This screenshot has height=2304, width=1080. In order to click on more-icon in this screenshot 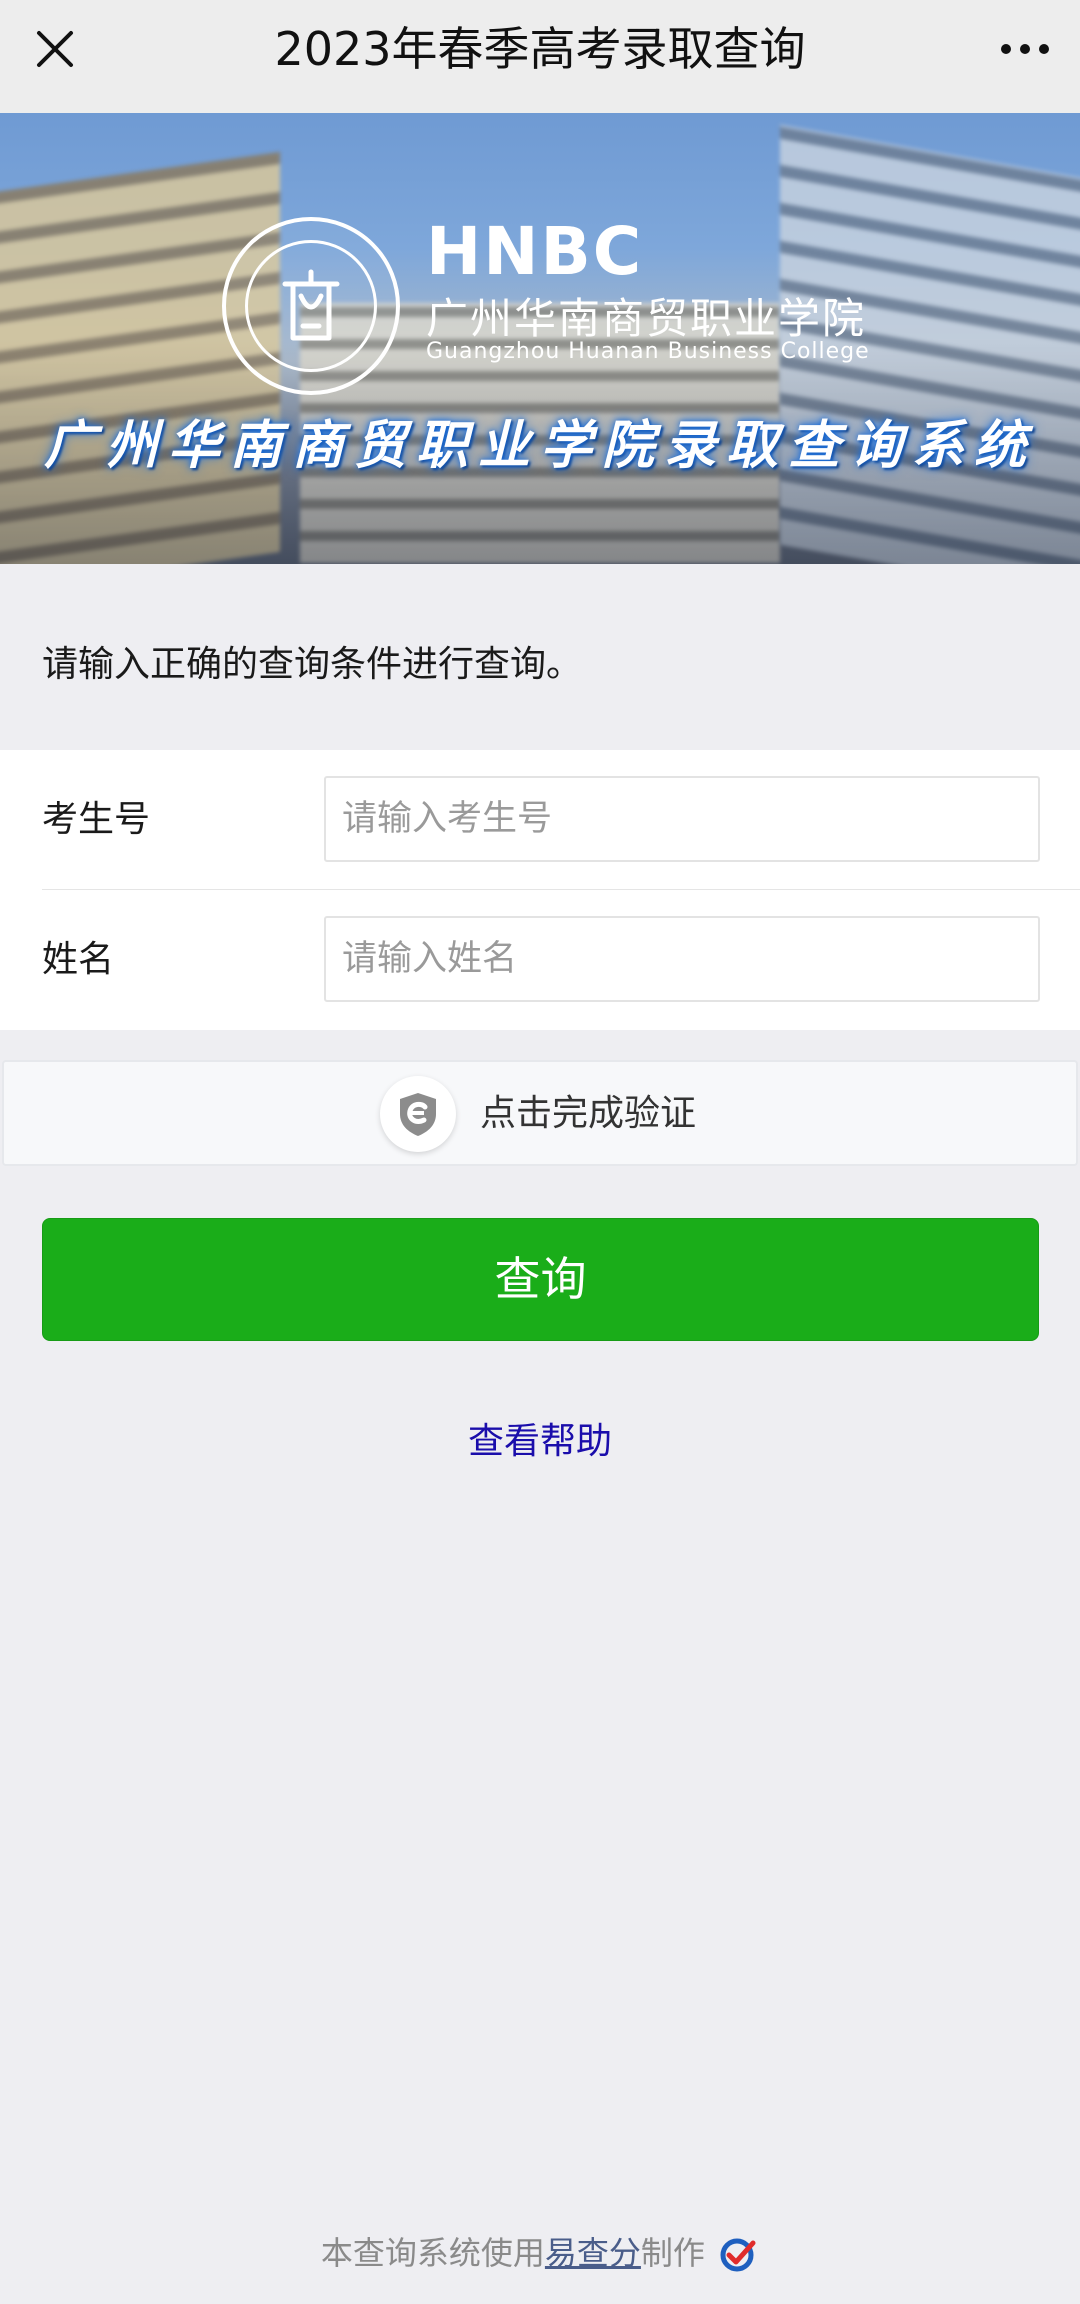, I will do `click(1025, 49)`.